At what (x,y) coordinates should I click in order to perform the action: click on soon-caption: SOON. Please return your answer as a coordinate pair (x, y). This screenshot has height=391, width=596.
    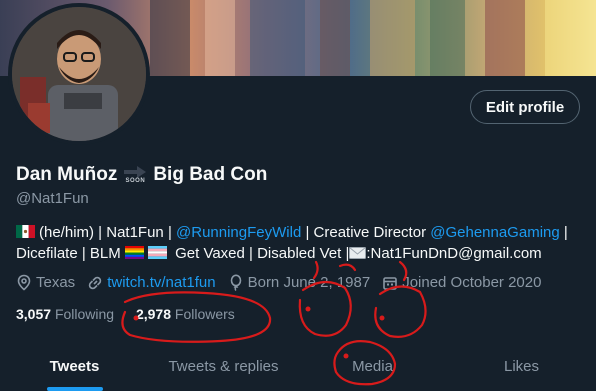
    Looking at the image, I should click on (135, 181).